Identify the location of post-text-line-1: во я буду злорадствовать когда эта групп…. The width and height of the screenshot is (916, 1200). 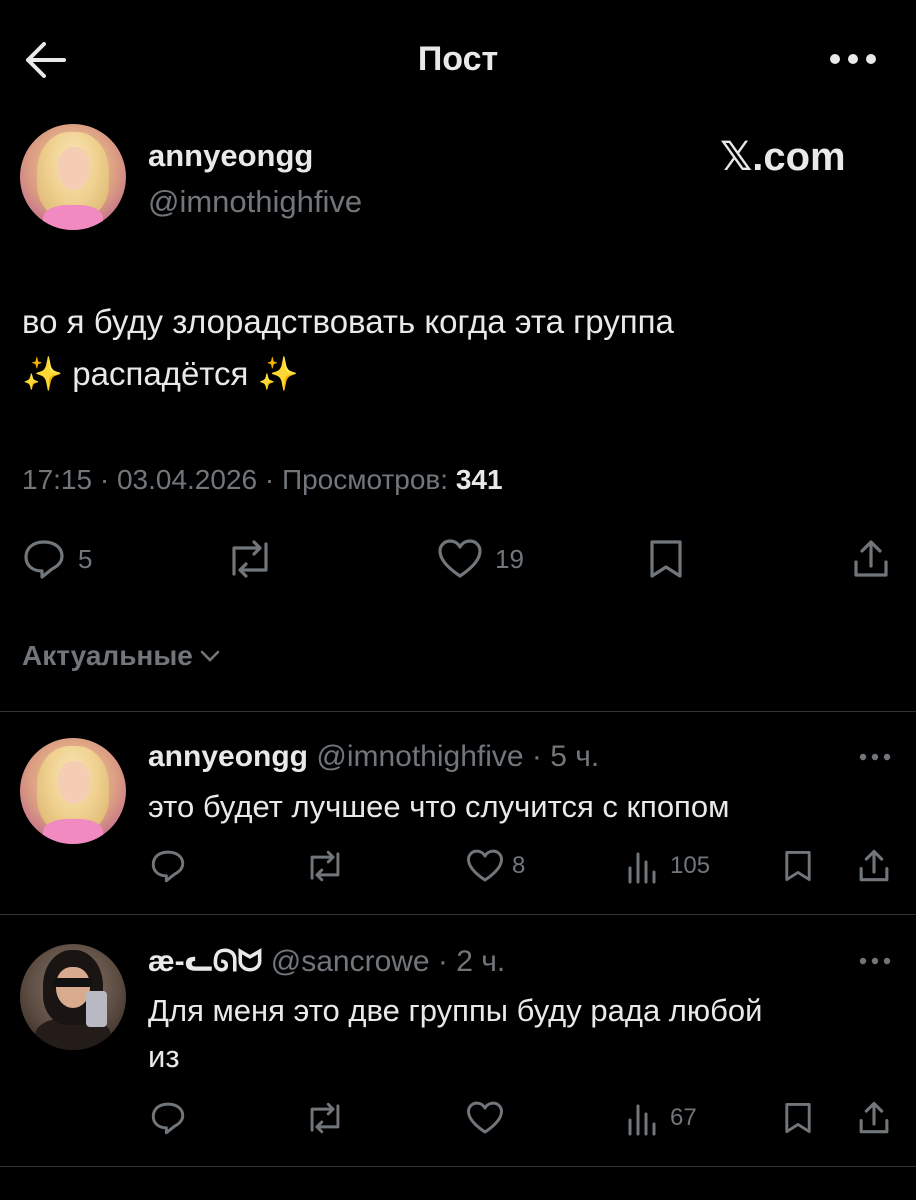
(348, 321).